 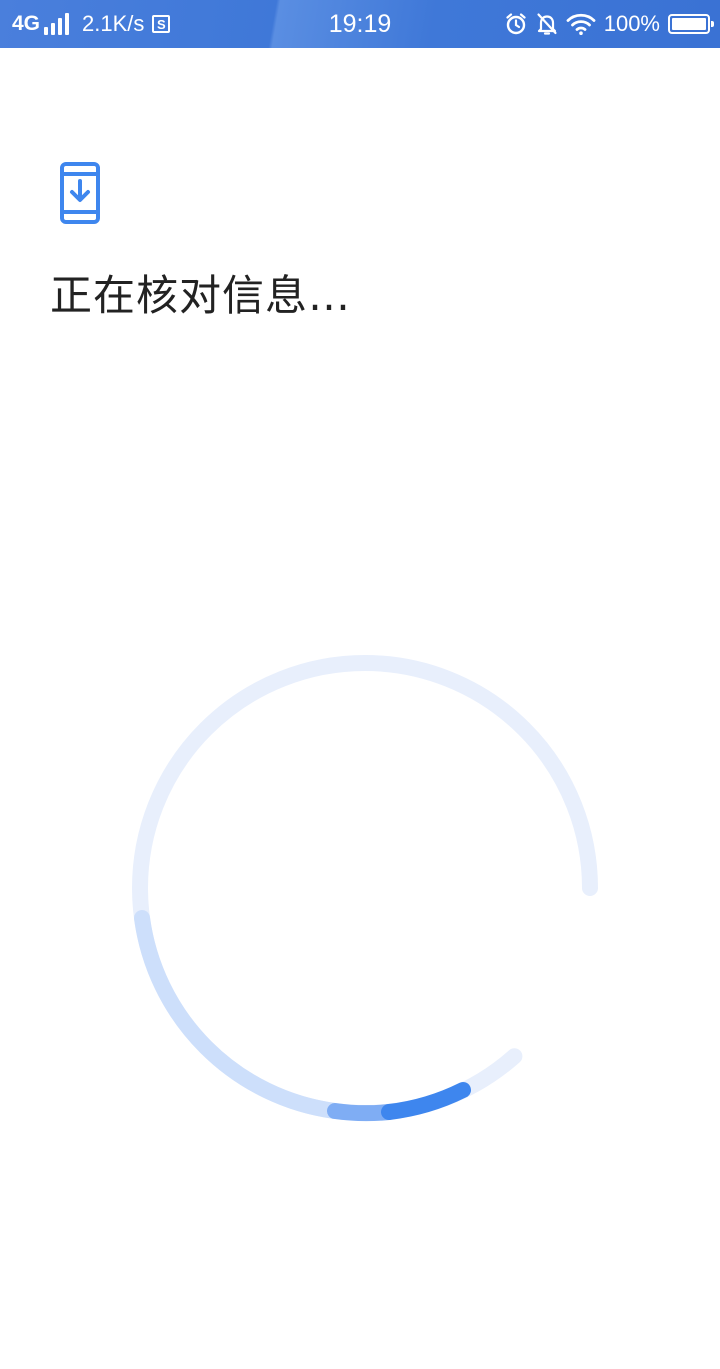 I want to click on status-bar-right: 100%, so click(x=609, y=24).